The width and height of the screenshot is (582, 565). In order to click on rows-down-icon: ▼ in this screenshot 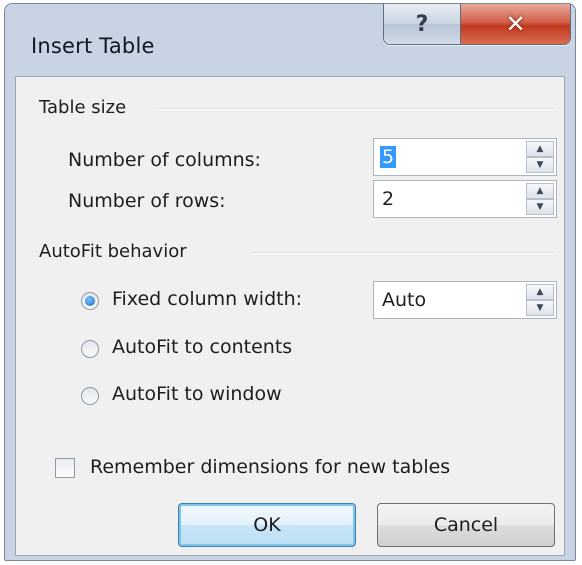, I will do `click(540, 207)`.